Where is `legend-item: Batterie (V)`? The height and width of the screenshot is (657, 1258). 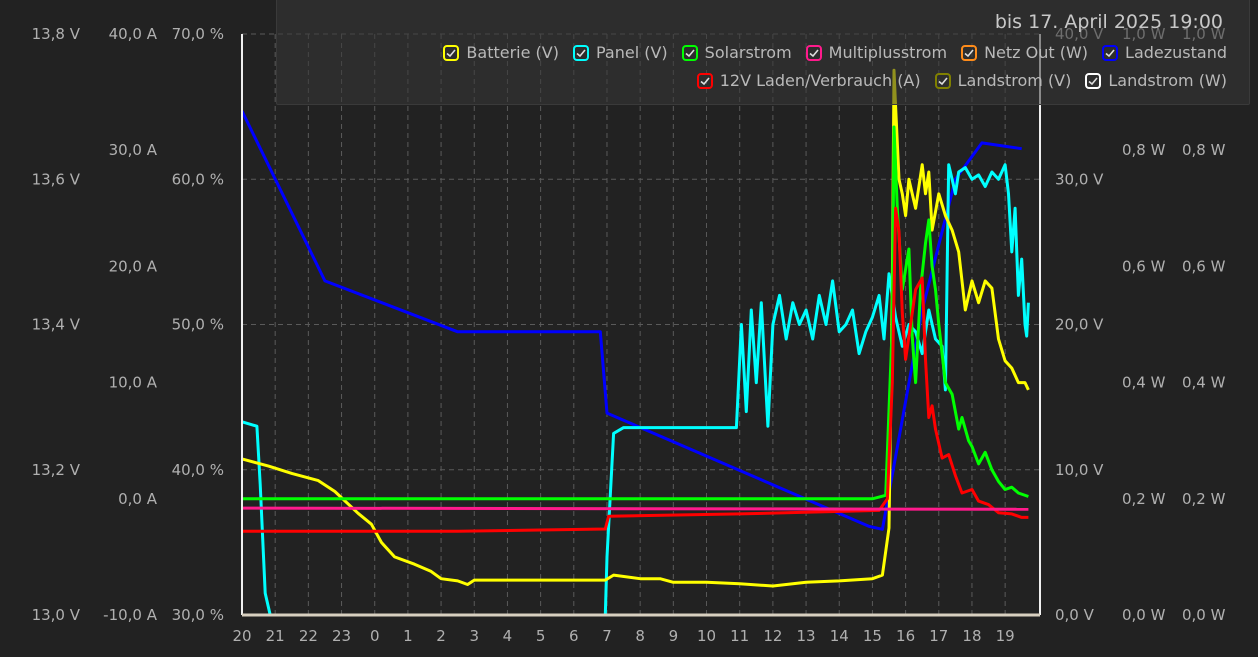
legend-item: Batterie (V) is located at coordinates (501, 52).